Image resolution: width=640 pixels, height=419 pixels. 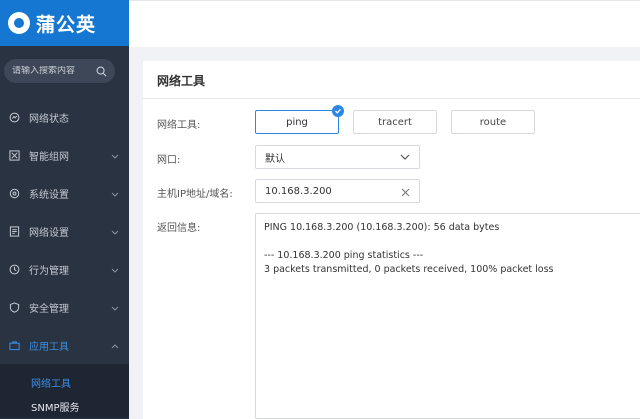 What do you see at coordinates (297, 122) in the screenshot?
I see `ping-button-label: ping` at bounding box center [297, 122].